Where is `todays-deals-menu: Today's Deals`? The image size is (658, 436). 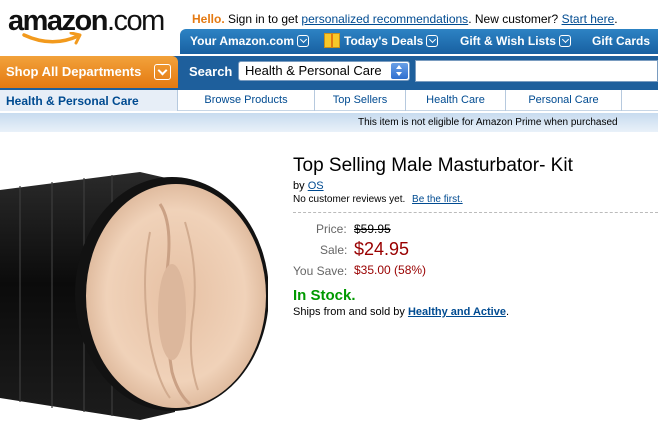 todays-deals-menu: Today's Deals is located at coordinates (381, 41).